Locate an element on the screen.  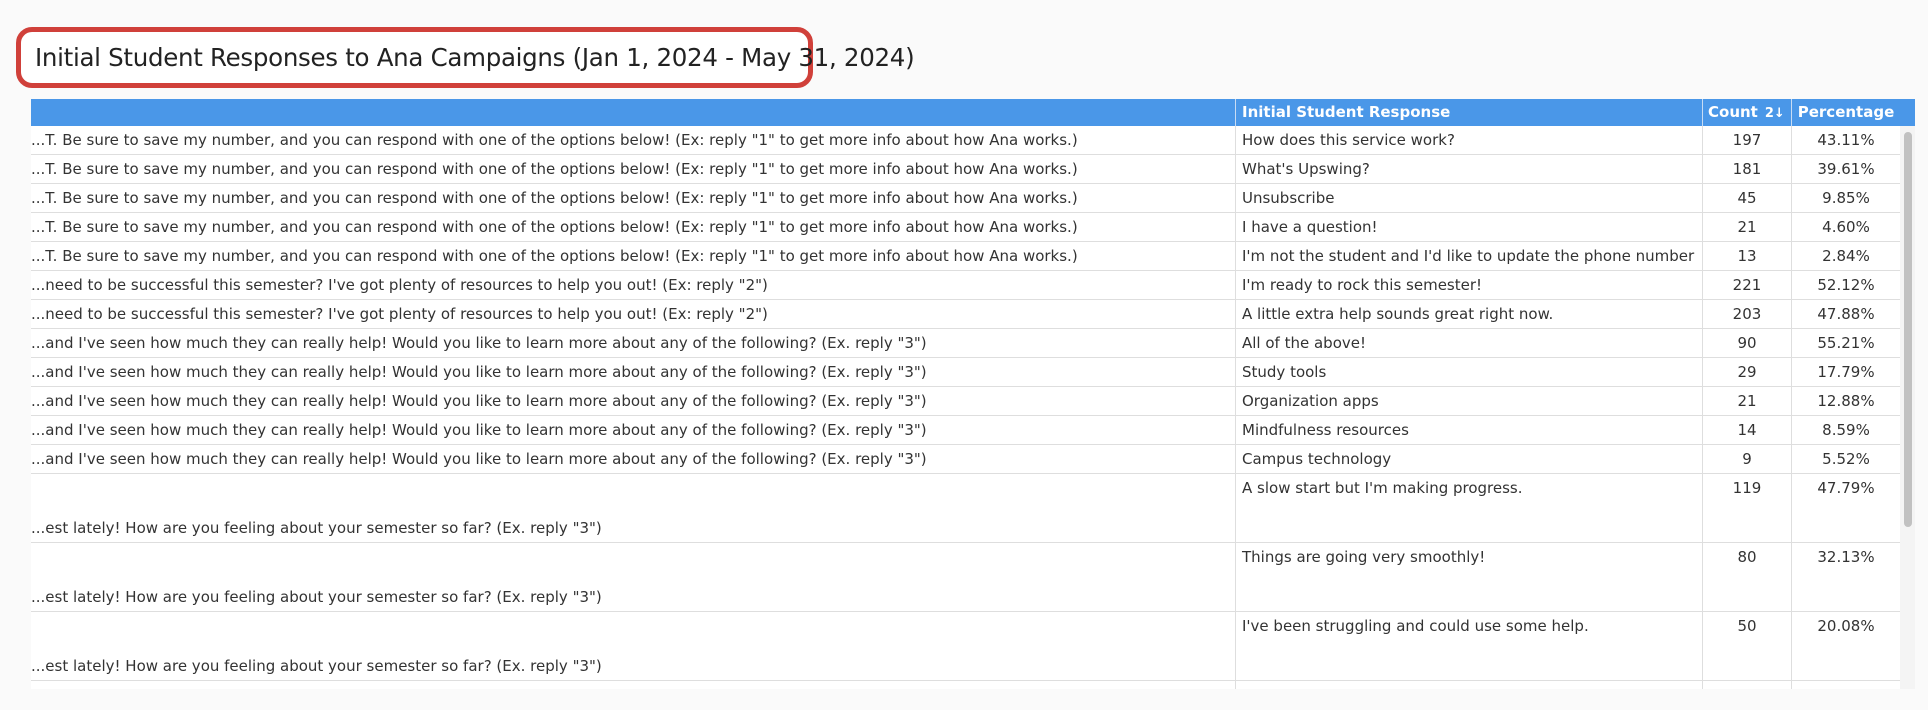
column-header-percentage: Percentage is located at coordinates (1846, 112).